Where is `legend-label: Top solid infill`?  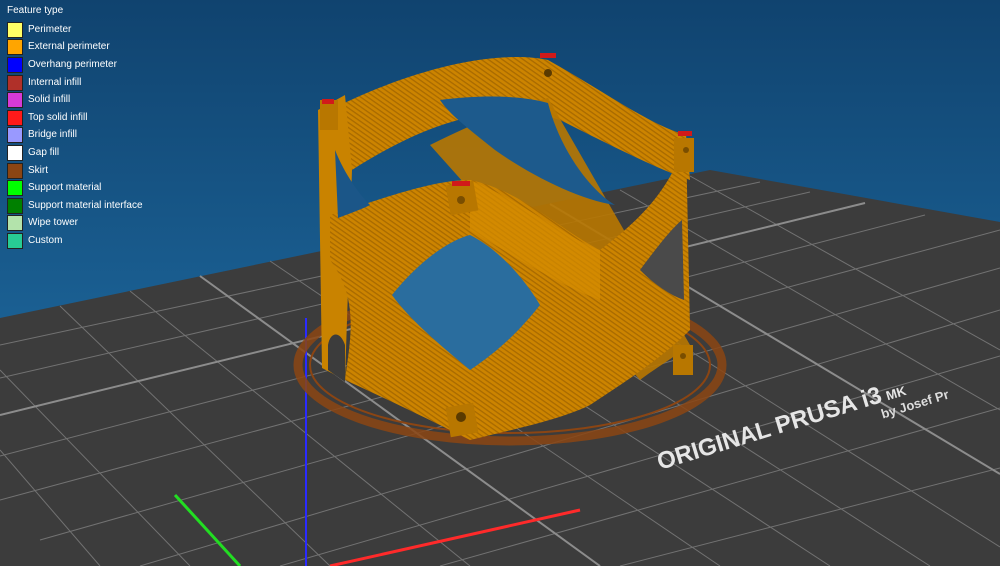
legend-label: Top solid infill is located at coordinates (58, 117).